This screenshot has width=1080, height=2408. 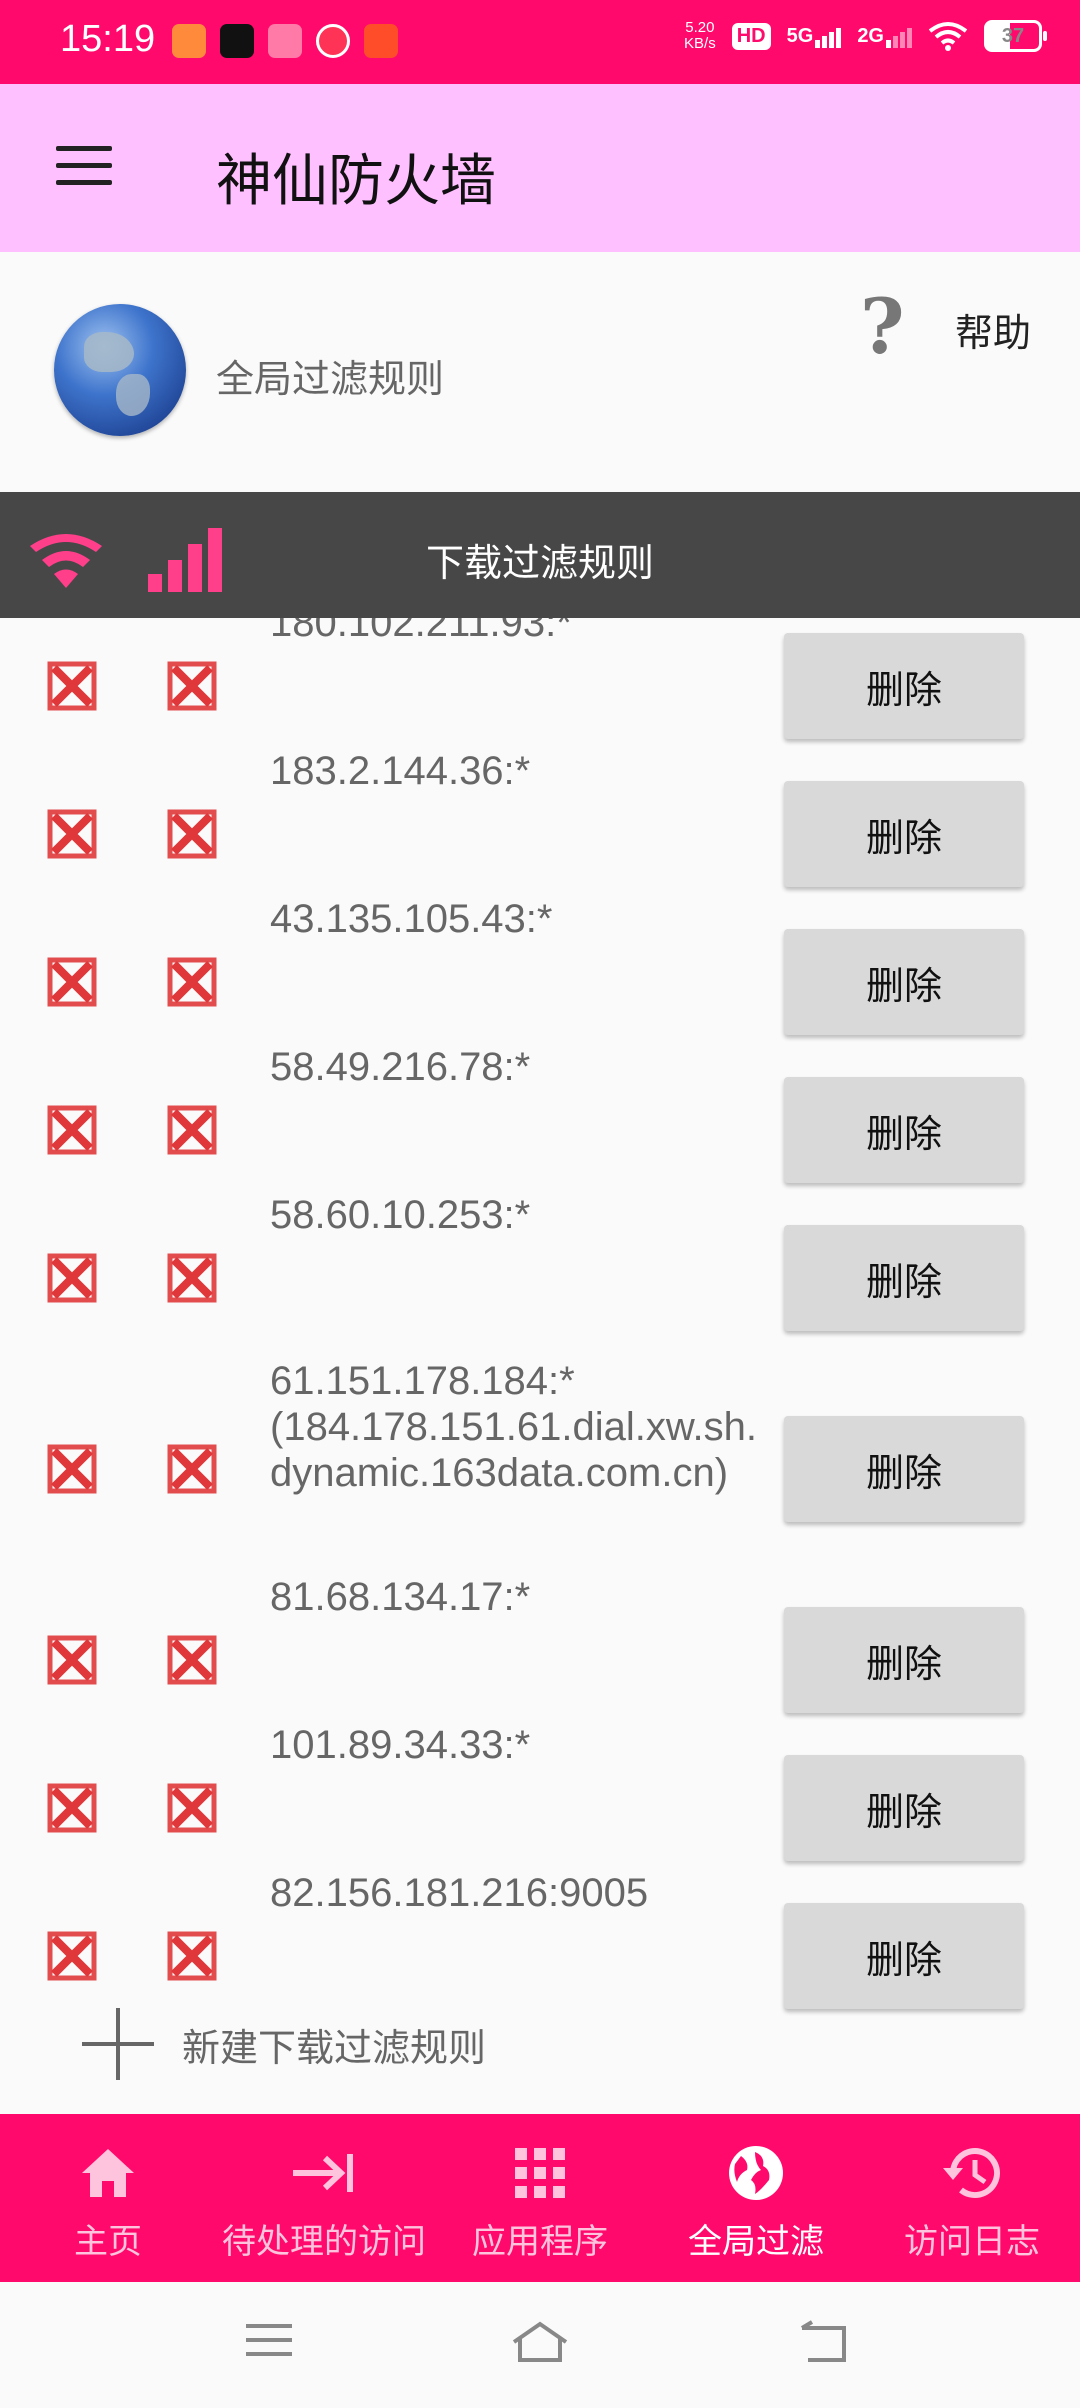 What do you see at coordinates (421, 631) in the screenshot?
I see `rule-address: 180.102.211.93:*` at bounding box center [421, 631].